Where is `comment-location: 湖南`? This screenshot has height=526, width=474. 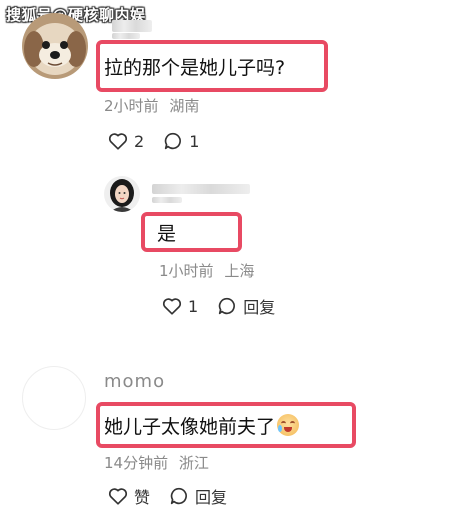
comment-location: 湖南 is located at coordinates (184, 106).